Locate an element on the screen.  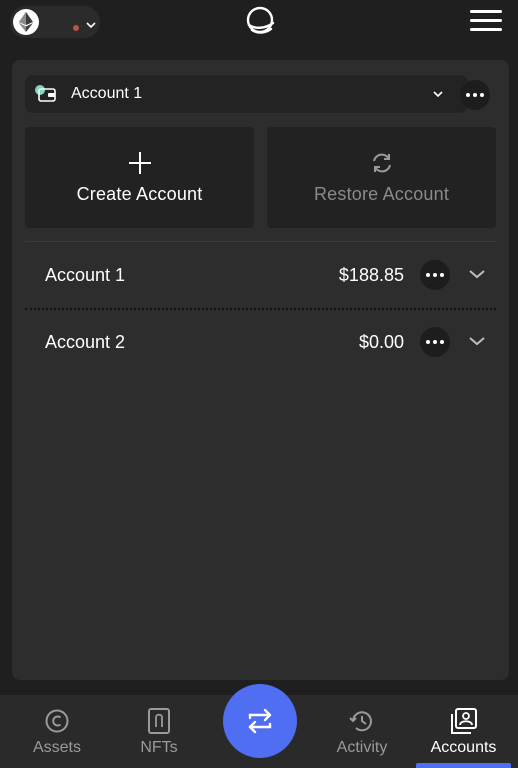
ethereum-icon is located at coordinates (26, 22).